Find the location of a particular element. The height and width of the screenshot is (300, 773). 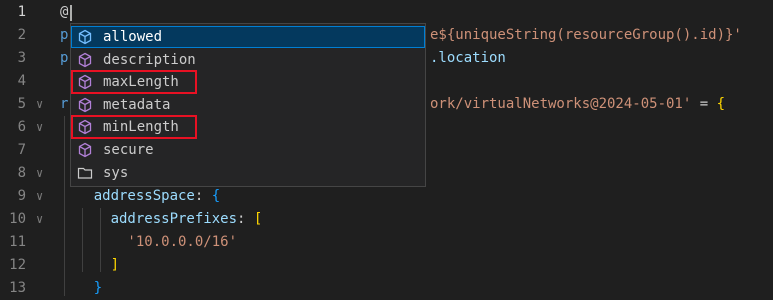

code-line: 1 @ is located at coordinates (386, 12).